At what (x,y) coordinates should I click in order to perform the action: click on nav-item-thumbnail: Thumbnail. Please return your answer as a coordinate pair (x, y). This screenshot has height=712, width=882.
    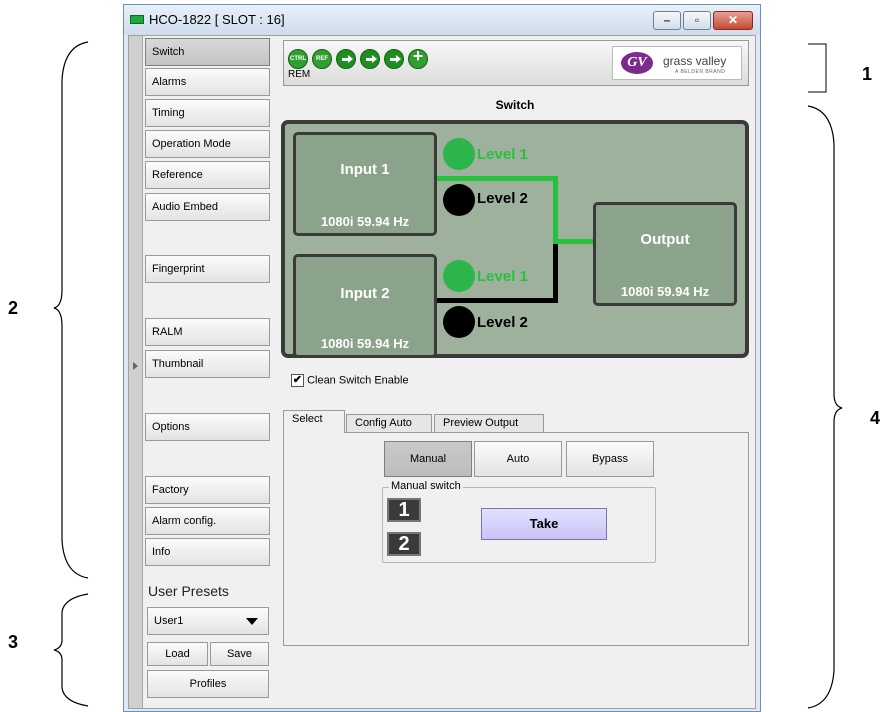
    Looking at the image, I should click on (207, 364).